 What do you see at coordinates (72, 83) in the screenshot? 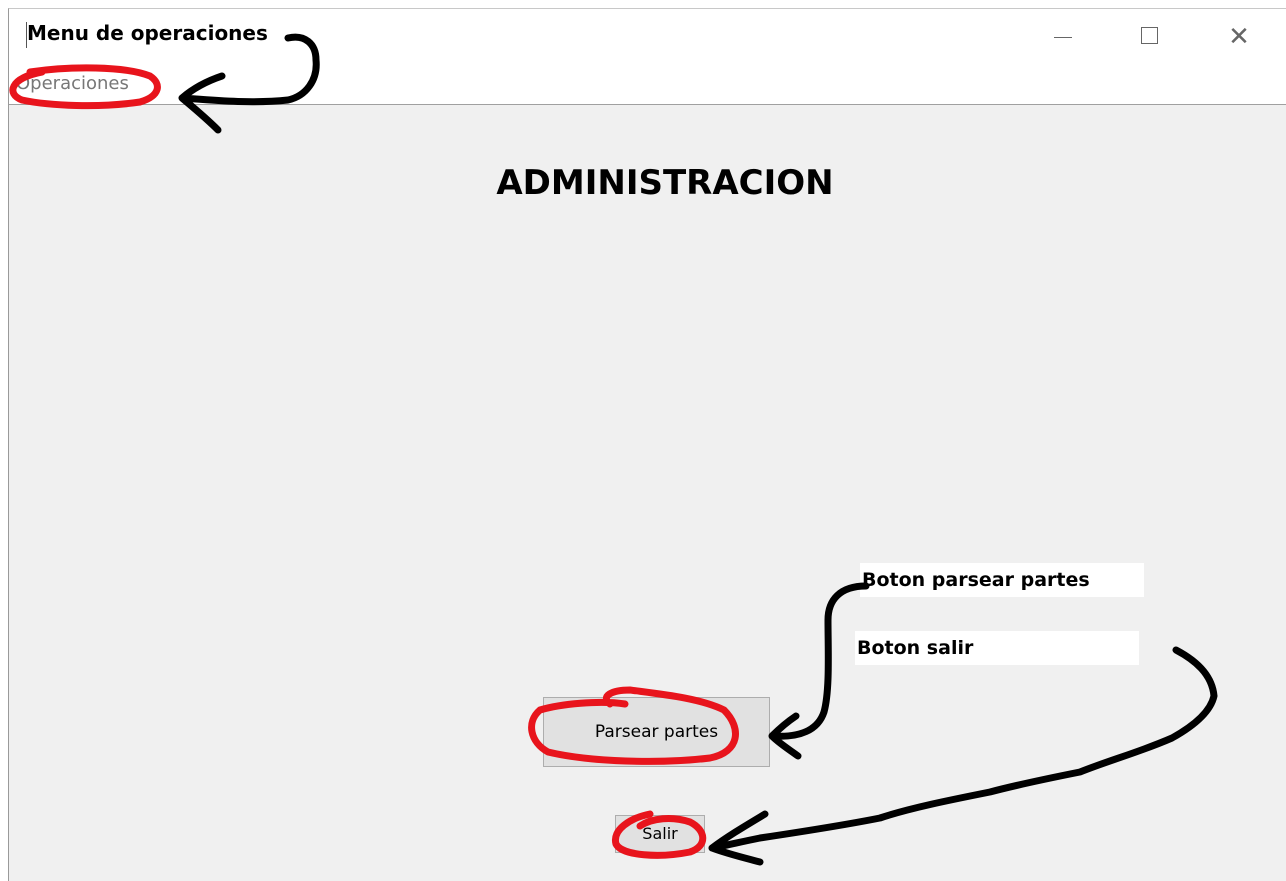
I see `menu-operaciones: Operaciones` at bounding box center [72, 83].